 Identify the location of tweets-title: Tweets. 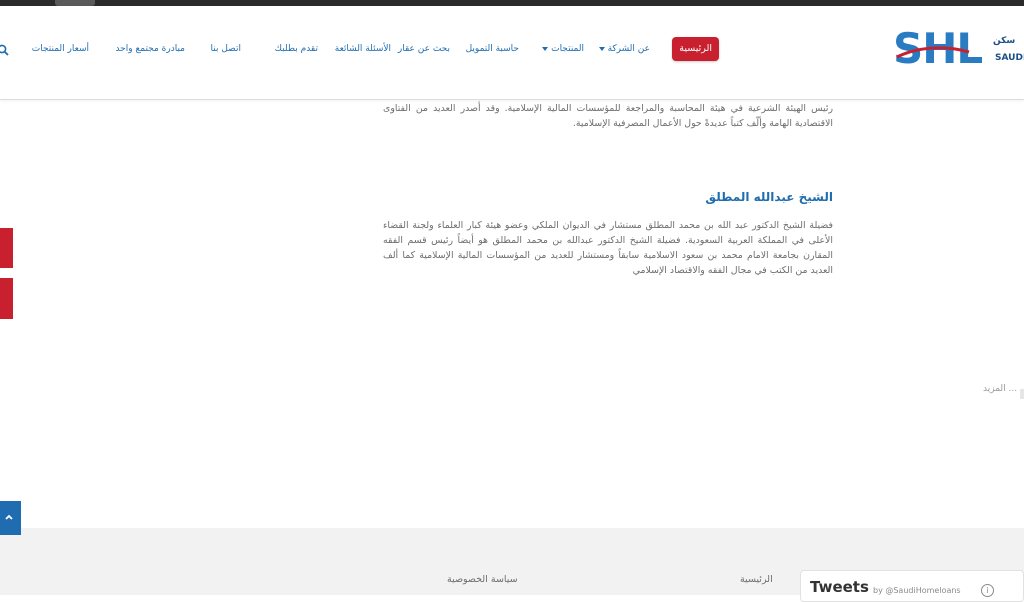
(839, 587).